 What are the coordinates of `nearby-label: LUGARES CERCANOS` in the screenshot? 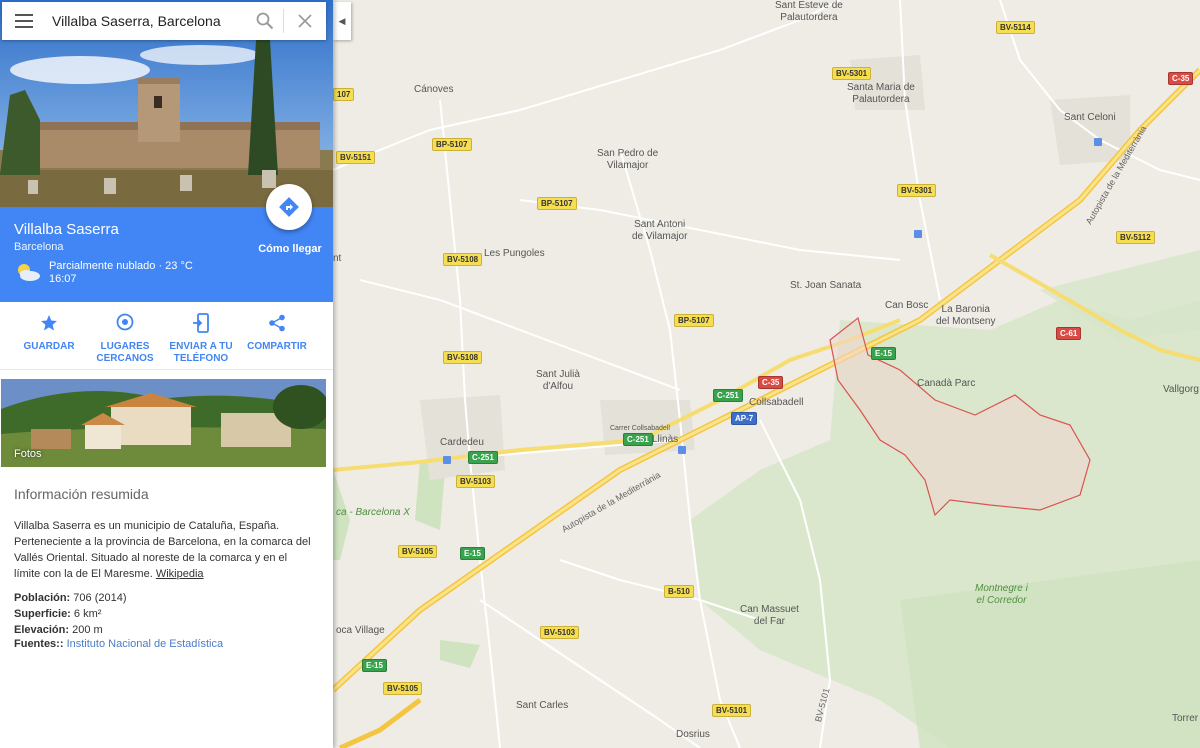 It's located at (125, 352).